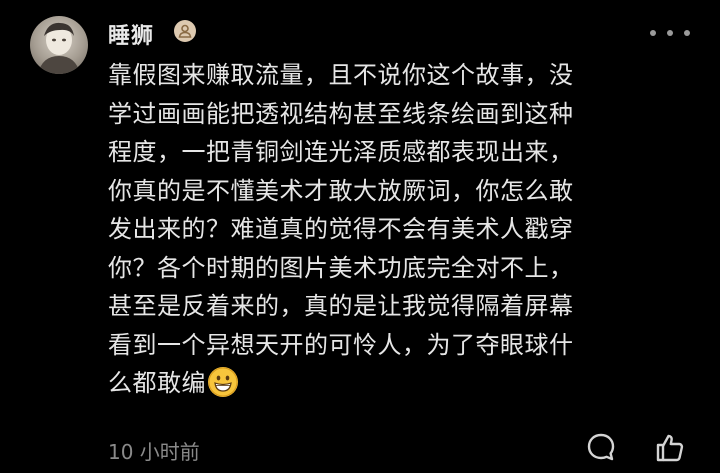  I want to click on more-dots-icon, so click(670, 33).